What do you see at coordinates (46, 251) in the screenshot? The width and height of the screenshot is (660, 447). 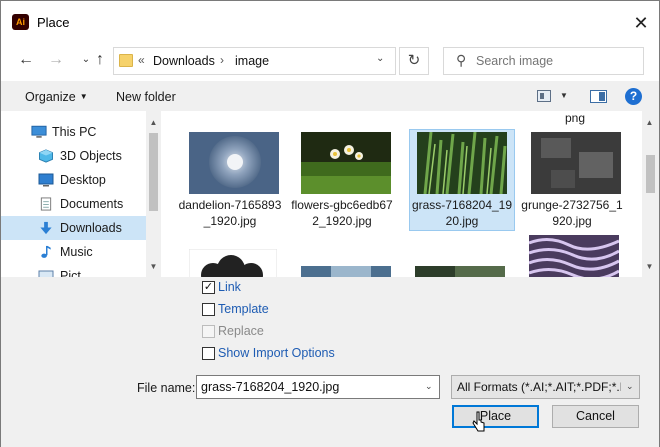 I see `music-note-icon` at bounding box center [46, 251].